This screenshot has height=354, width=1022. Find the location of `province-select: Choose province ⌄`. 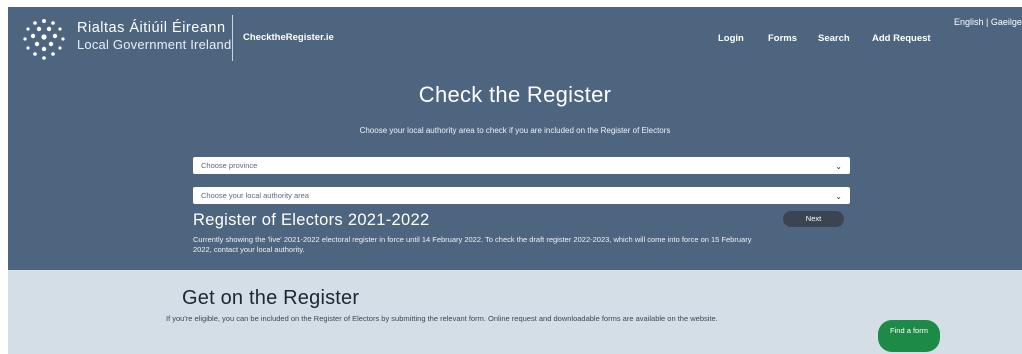

province-select: Choose province ⌄ is located at coordinates (521, 165).